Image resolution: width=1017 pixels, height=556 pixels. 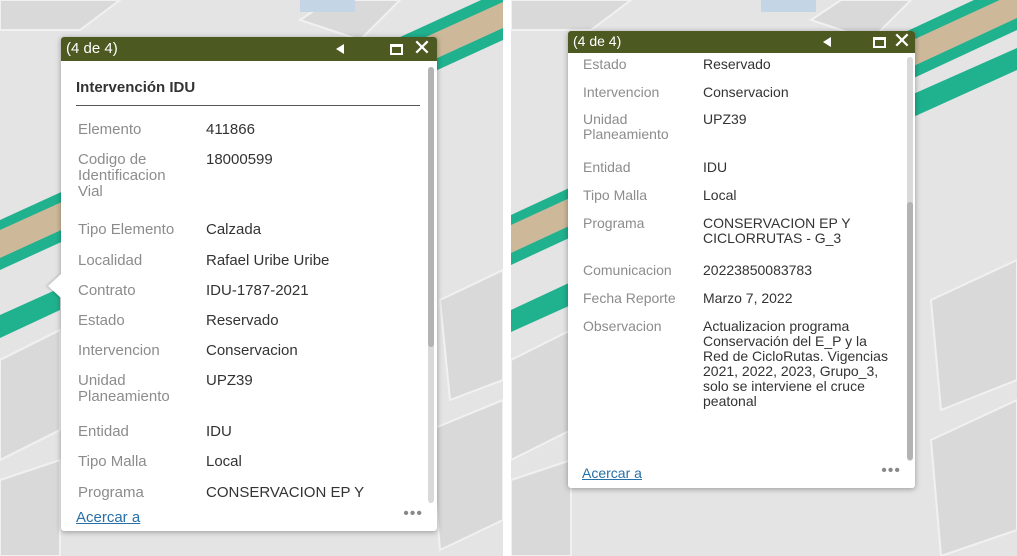 What do you see at coordinates (622, 326) in the screenshot?
I see `attribute-label: Observacion` at bounding box center [622, 326].